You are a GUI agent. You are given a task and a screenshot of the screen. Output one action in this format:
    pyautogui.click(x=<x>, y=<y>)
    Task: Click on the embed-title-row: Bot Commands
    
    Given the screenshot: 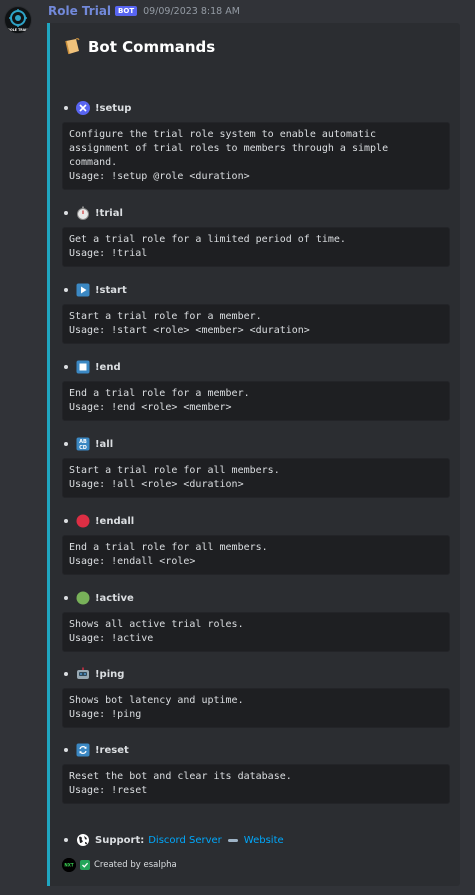 What is the action you would take?
    pyautogui.click(x=138, y=47)
    